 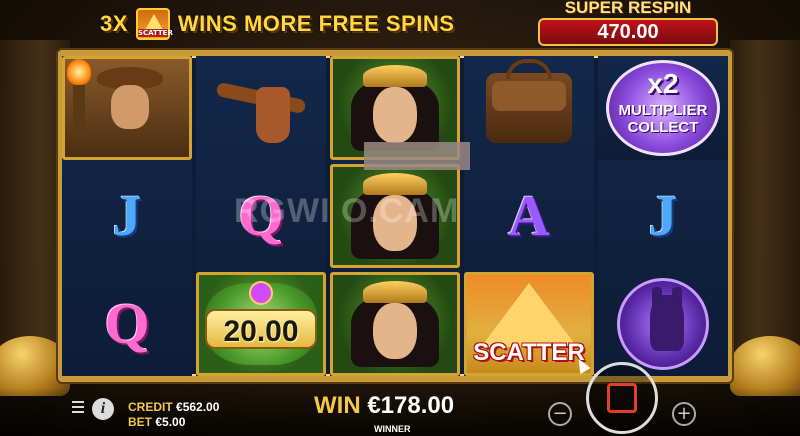 I want to click on explorer-face, so click(x=130, y=107).